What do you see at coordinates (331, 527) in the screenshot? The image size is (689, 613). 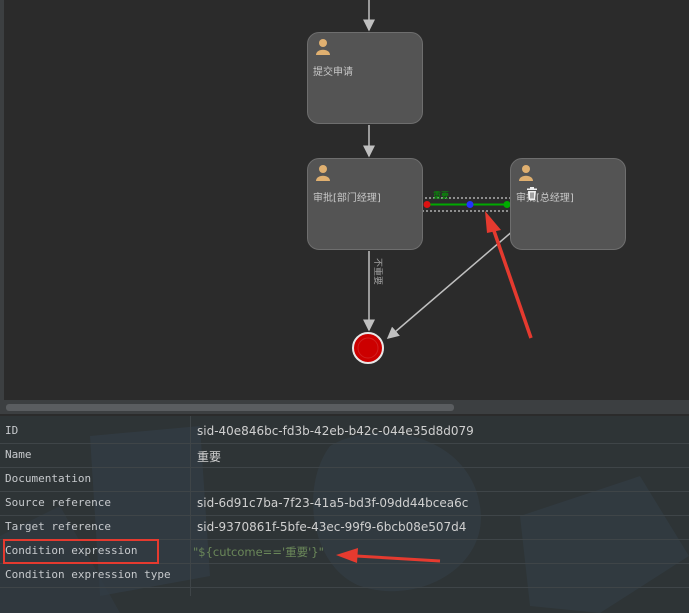 I see `prop-value: sid-9370861f-5bfe-43ec-99f9-6bcb08e507d4` at bounding box center [331, 527].